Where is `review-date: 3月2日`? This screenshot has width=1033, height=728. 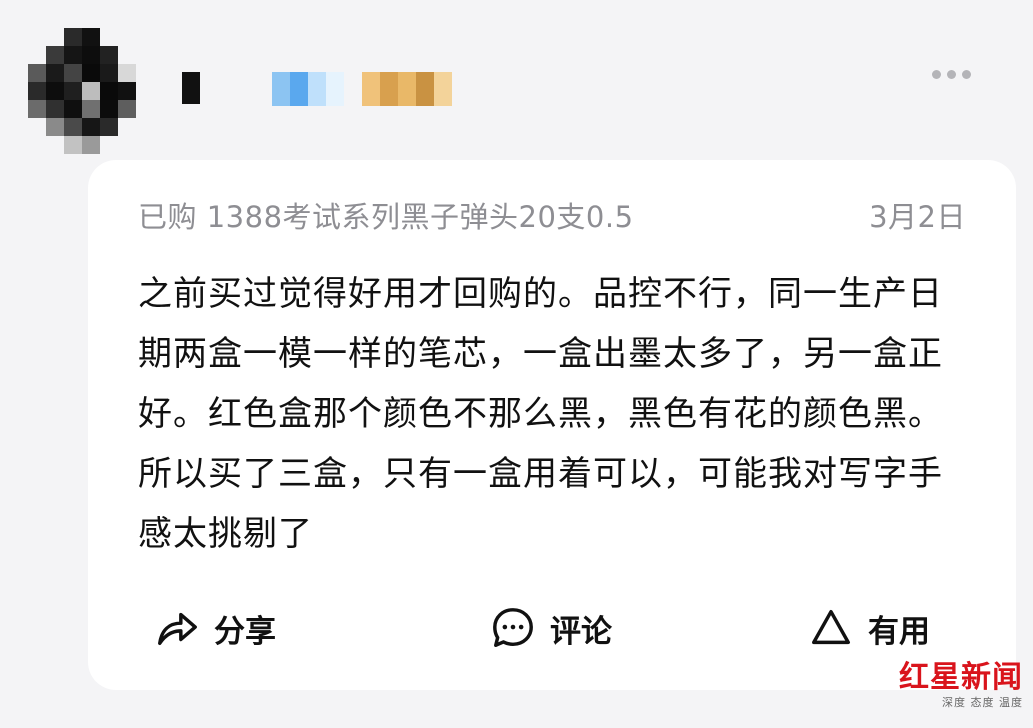
review-date: 3月2日 is located at coordinates (917, 217).